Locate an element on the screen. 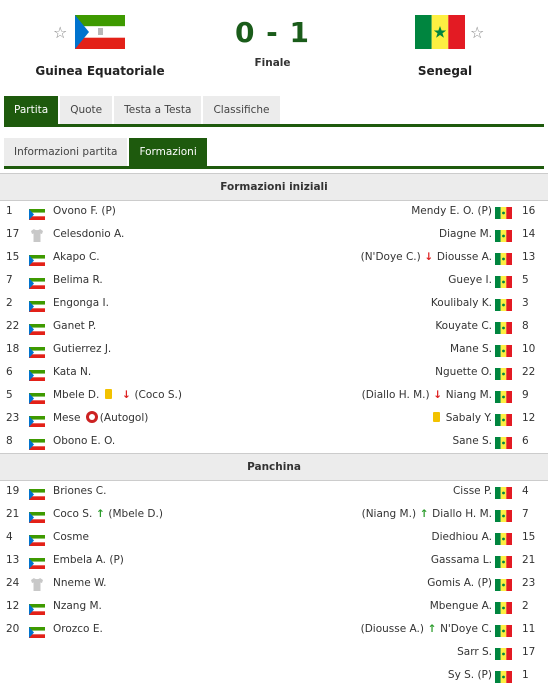 The image size is (548, 692). home-player: Ganet P. is located at coordinates (74, 326).